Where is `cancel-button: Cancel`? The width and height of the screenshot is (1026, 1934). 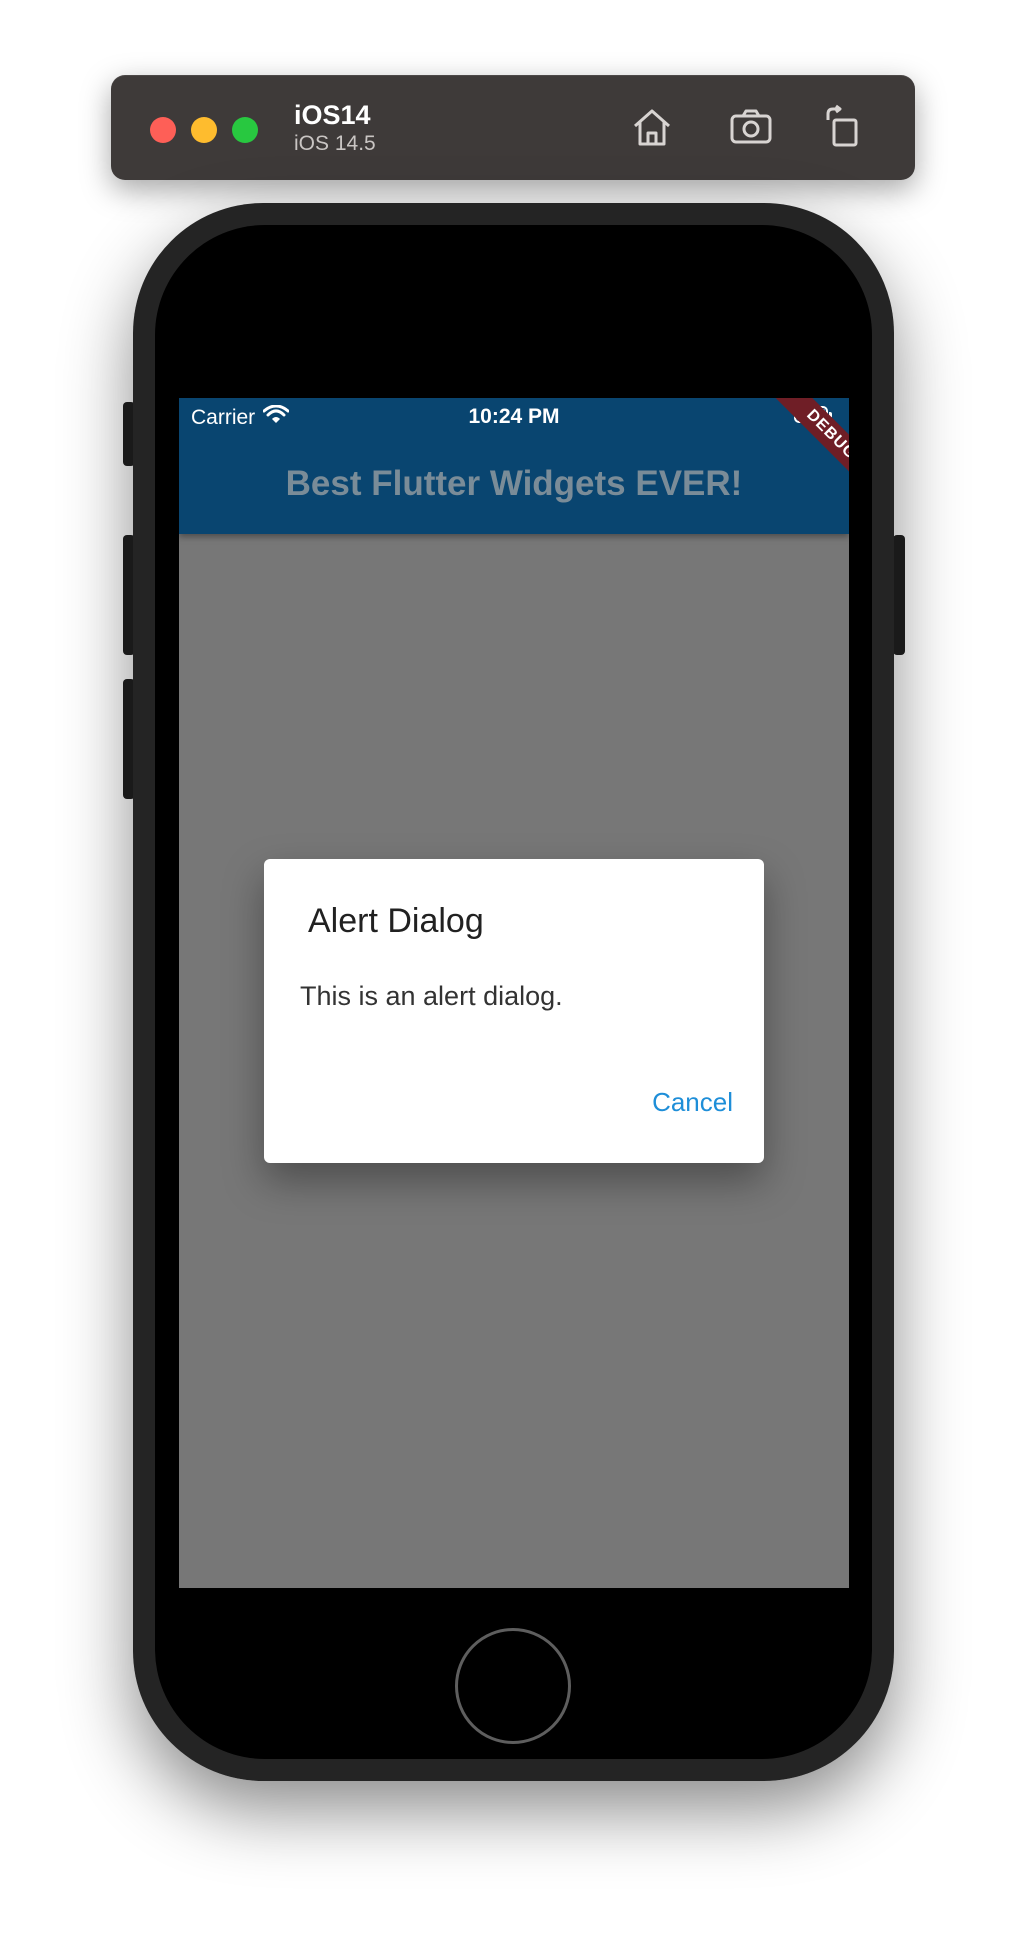
cancel-button: Cancel is located at coordinates (692, 1102).